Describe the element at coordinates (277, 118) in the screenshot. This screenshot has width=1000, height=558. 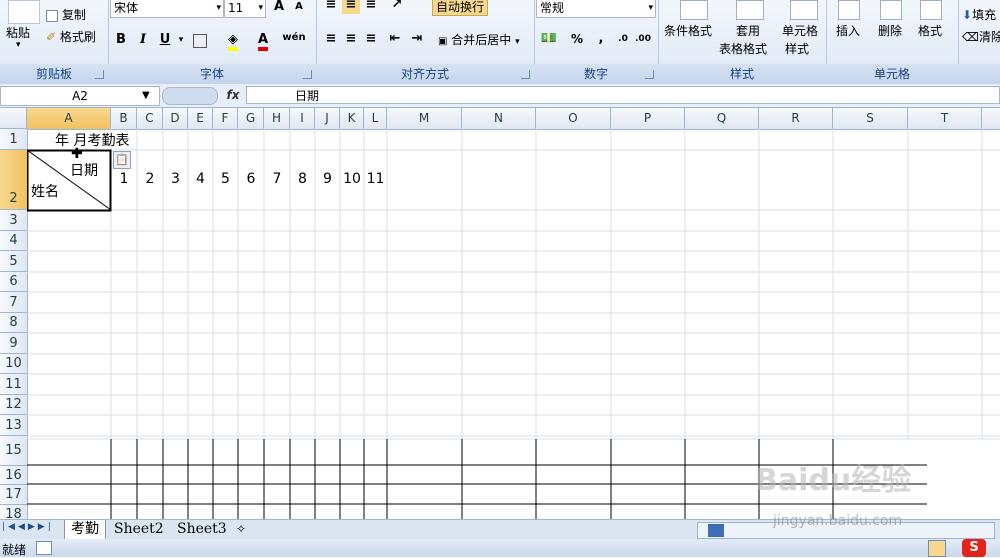
I see `column-header-h: H` at that location.